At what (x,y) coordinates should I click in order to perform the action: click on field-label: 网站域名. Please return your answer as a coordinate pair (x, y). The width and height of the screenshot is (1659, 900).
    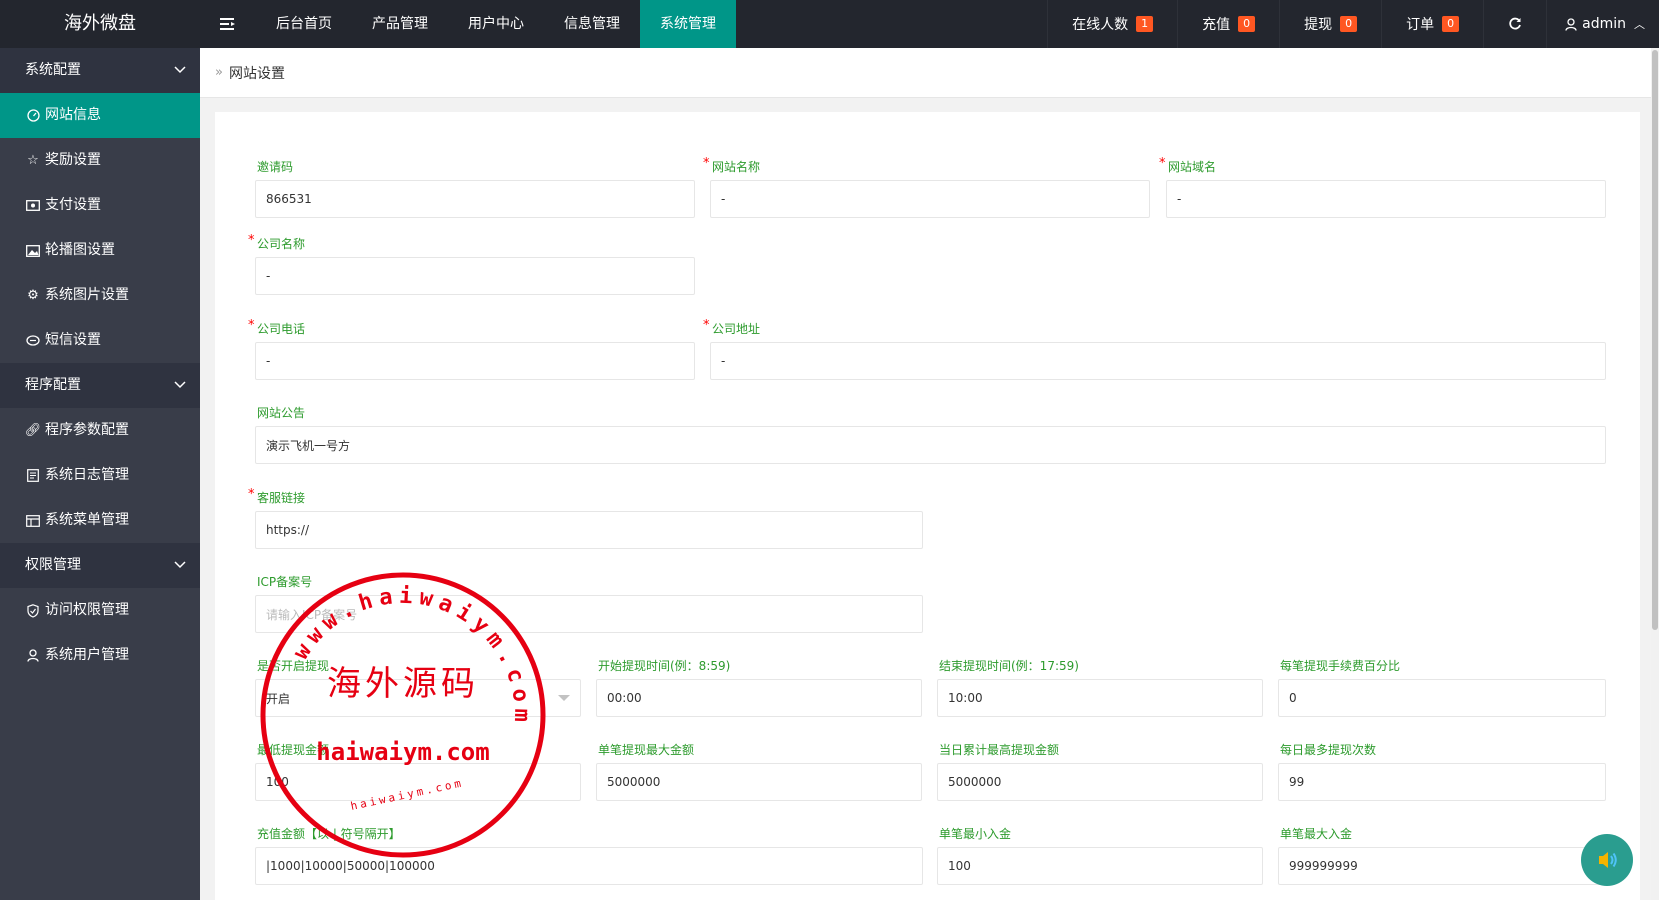
    Looking at the image, I should click on (1192, 167).